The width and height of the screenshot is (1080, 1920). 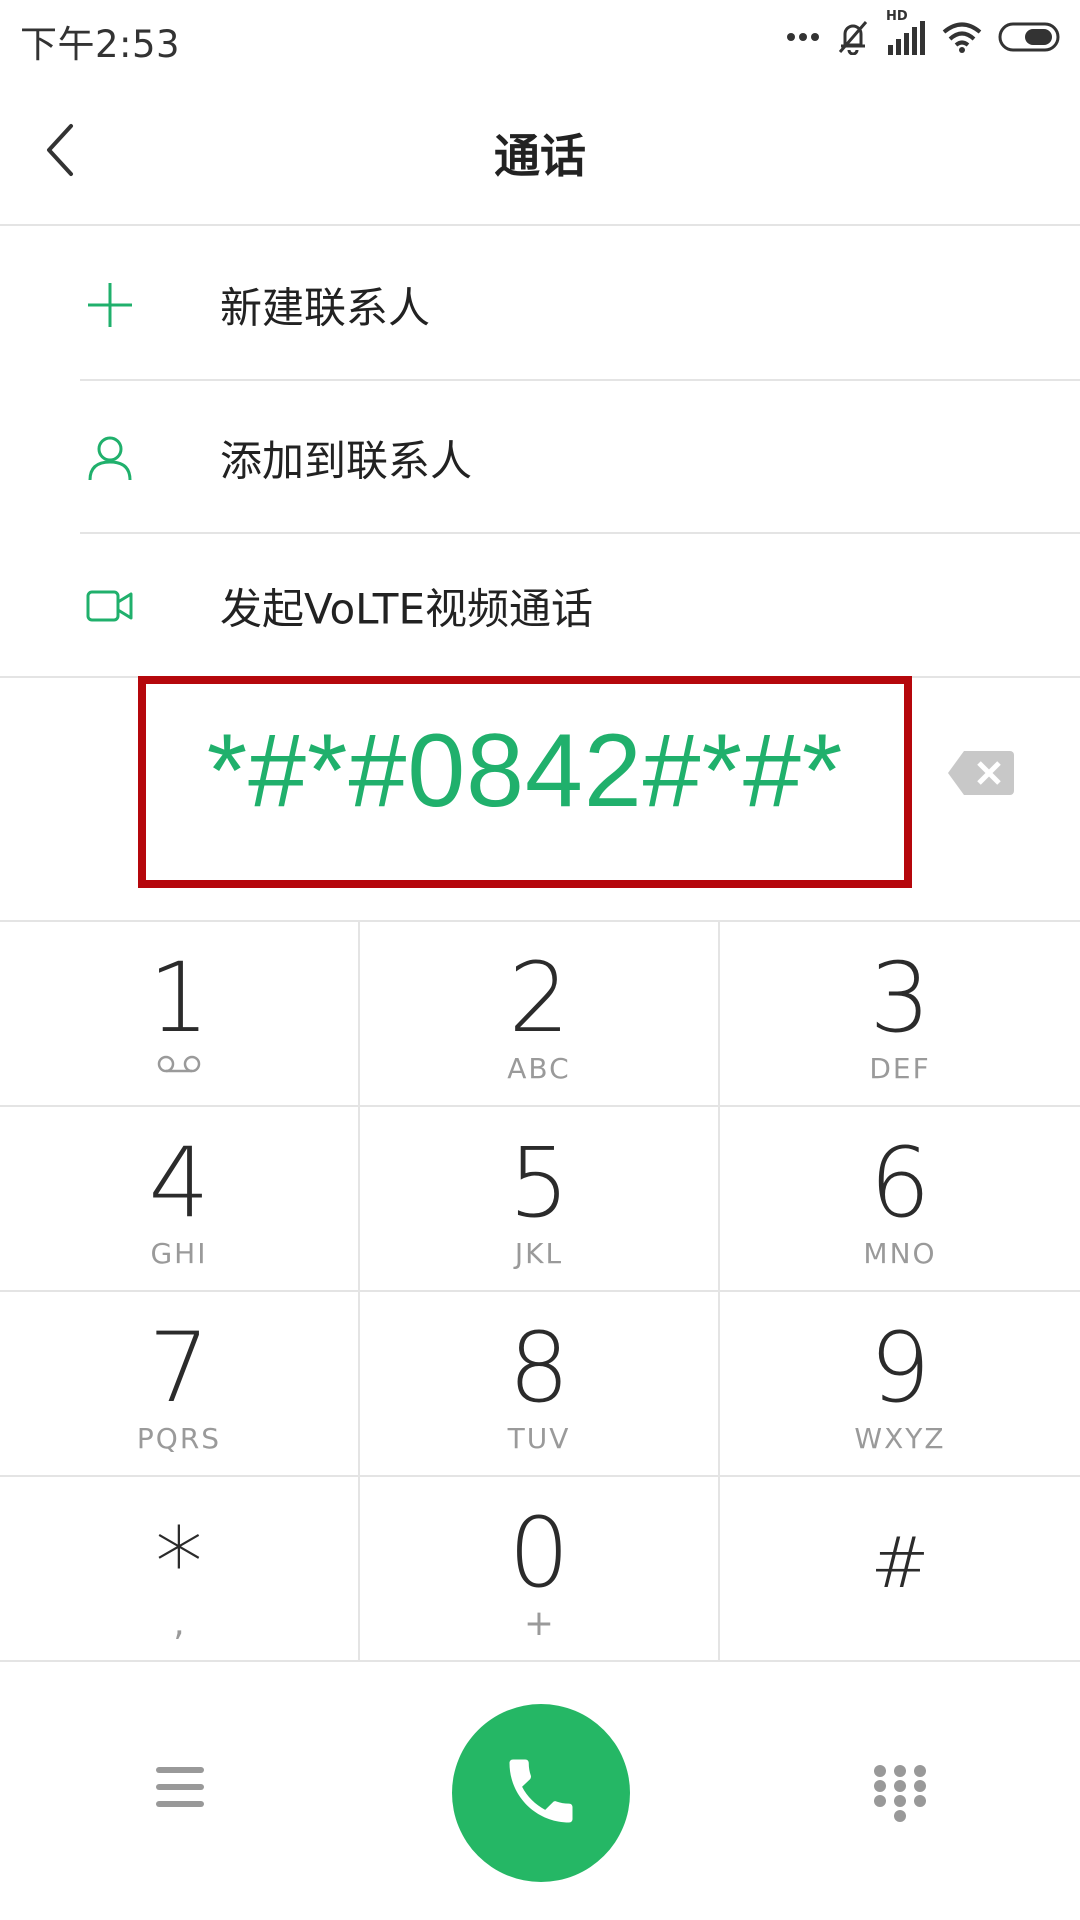 I want to click on volte-video-call-item: 发起VoLTE视频通话, so click(x=540, y=606).